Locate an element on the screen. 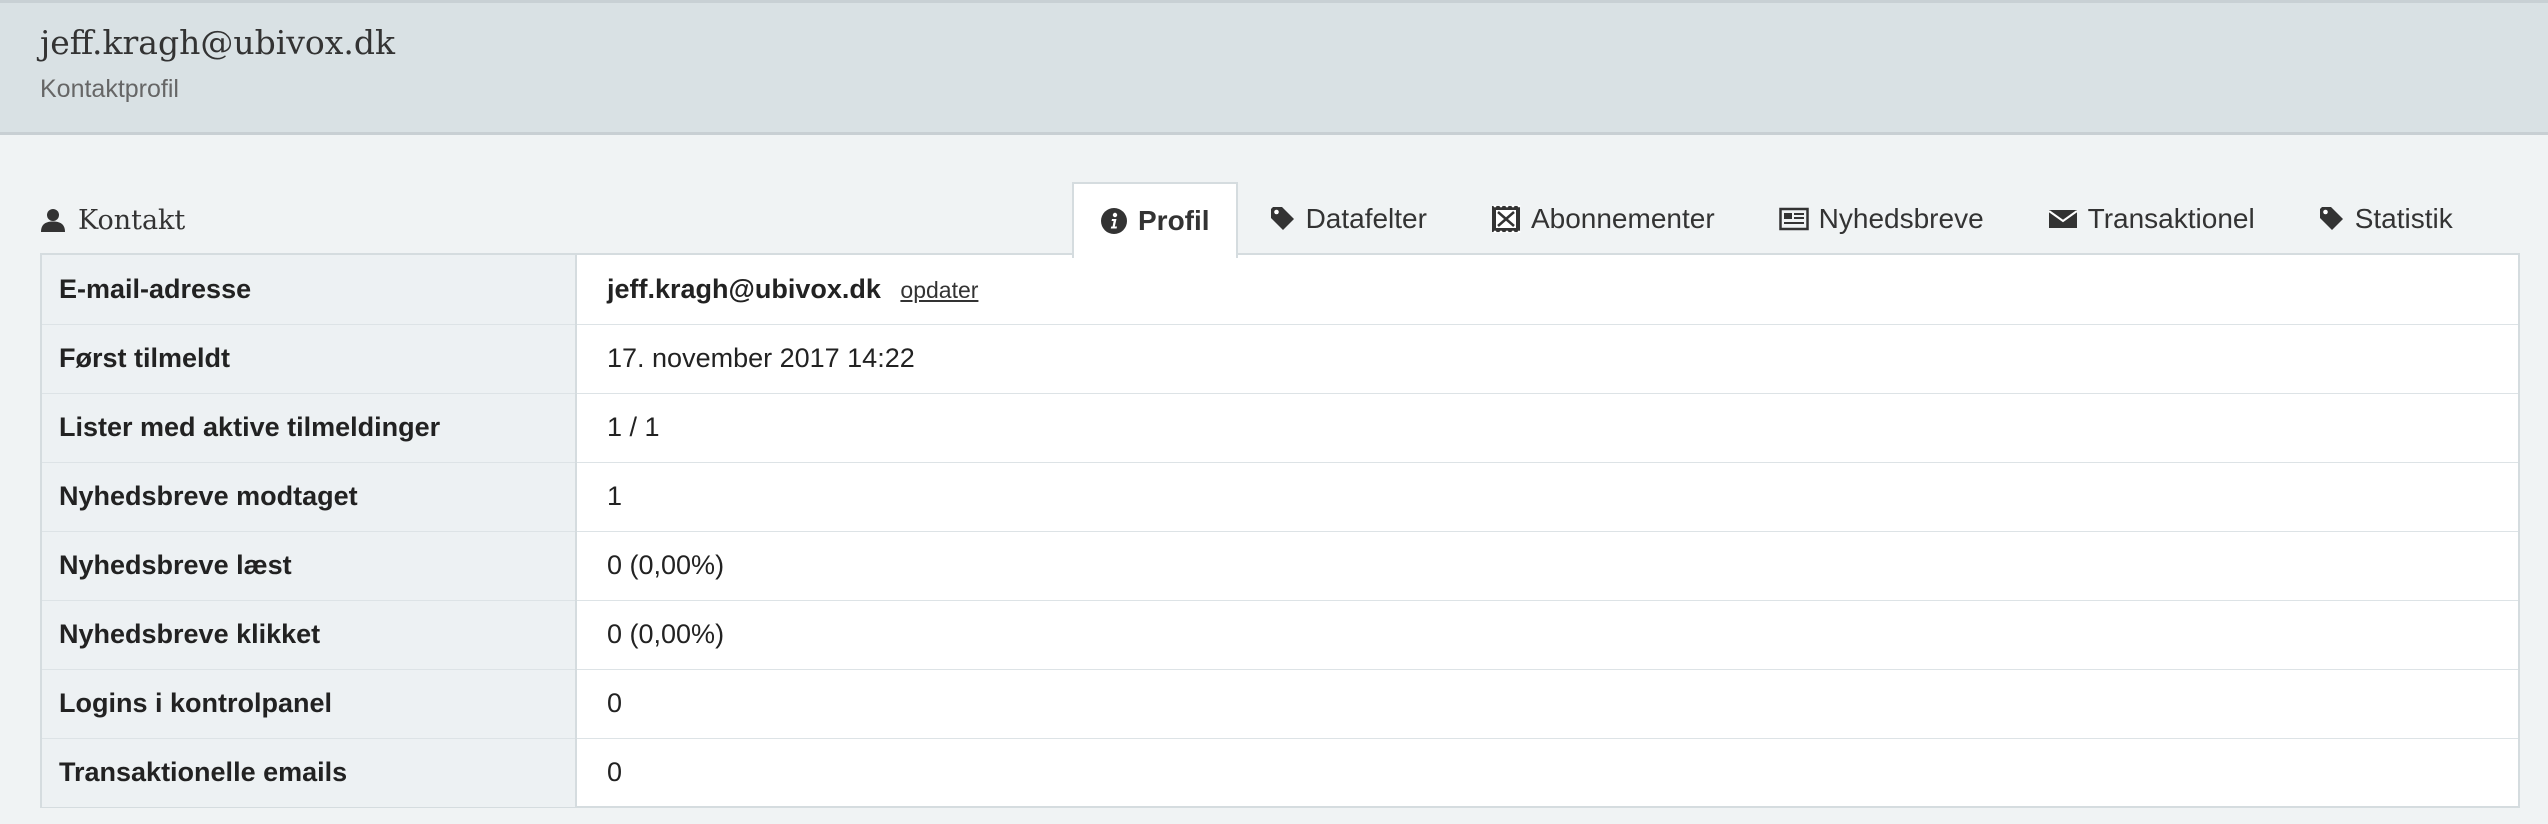 The height and width of the screenshot is (824, 2548). row-value: 1 is located at coordinates (1547, 497).